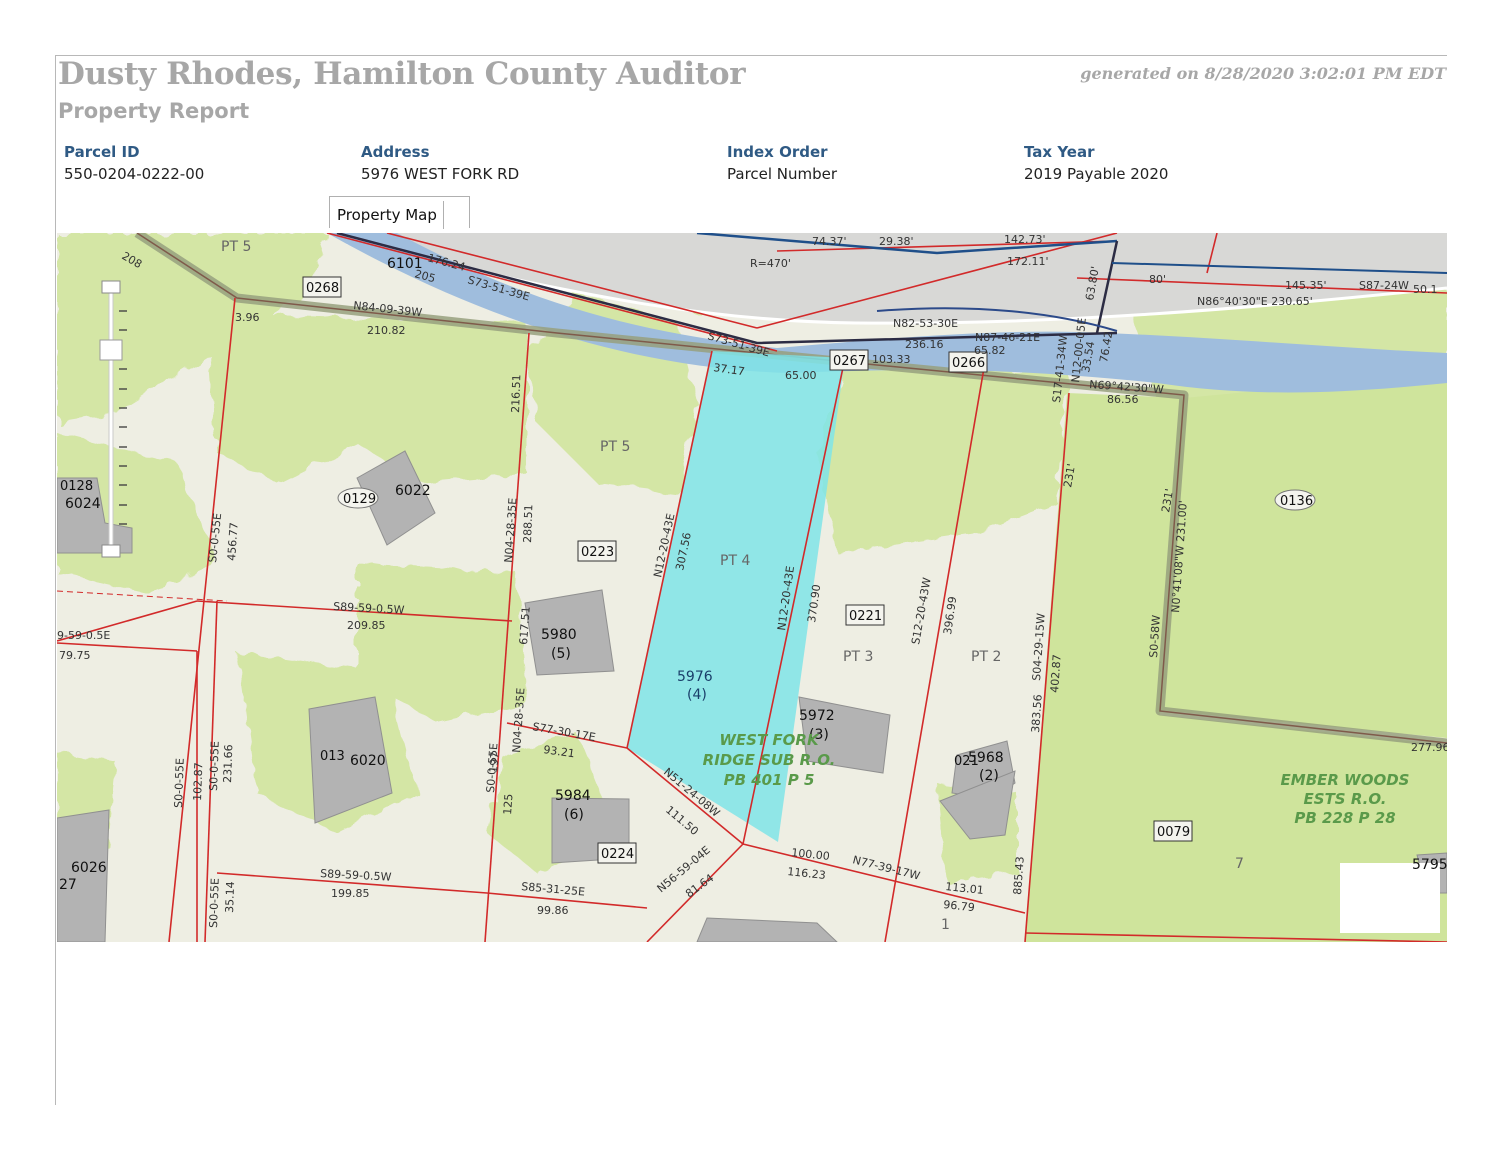 The width and height of the screenshot is (1500, 1159). Describe the element at coordinates (1425, 289) in the screenshot. I see `dimension: 50.1` at that location.